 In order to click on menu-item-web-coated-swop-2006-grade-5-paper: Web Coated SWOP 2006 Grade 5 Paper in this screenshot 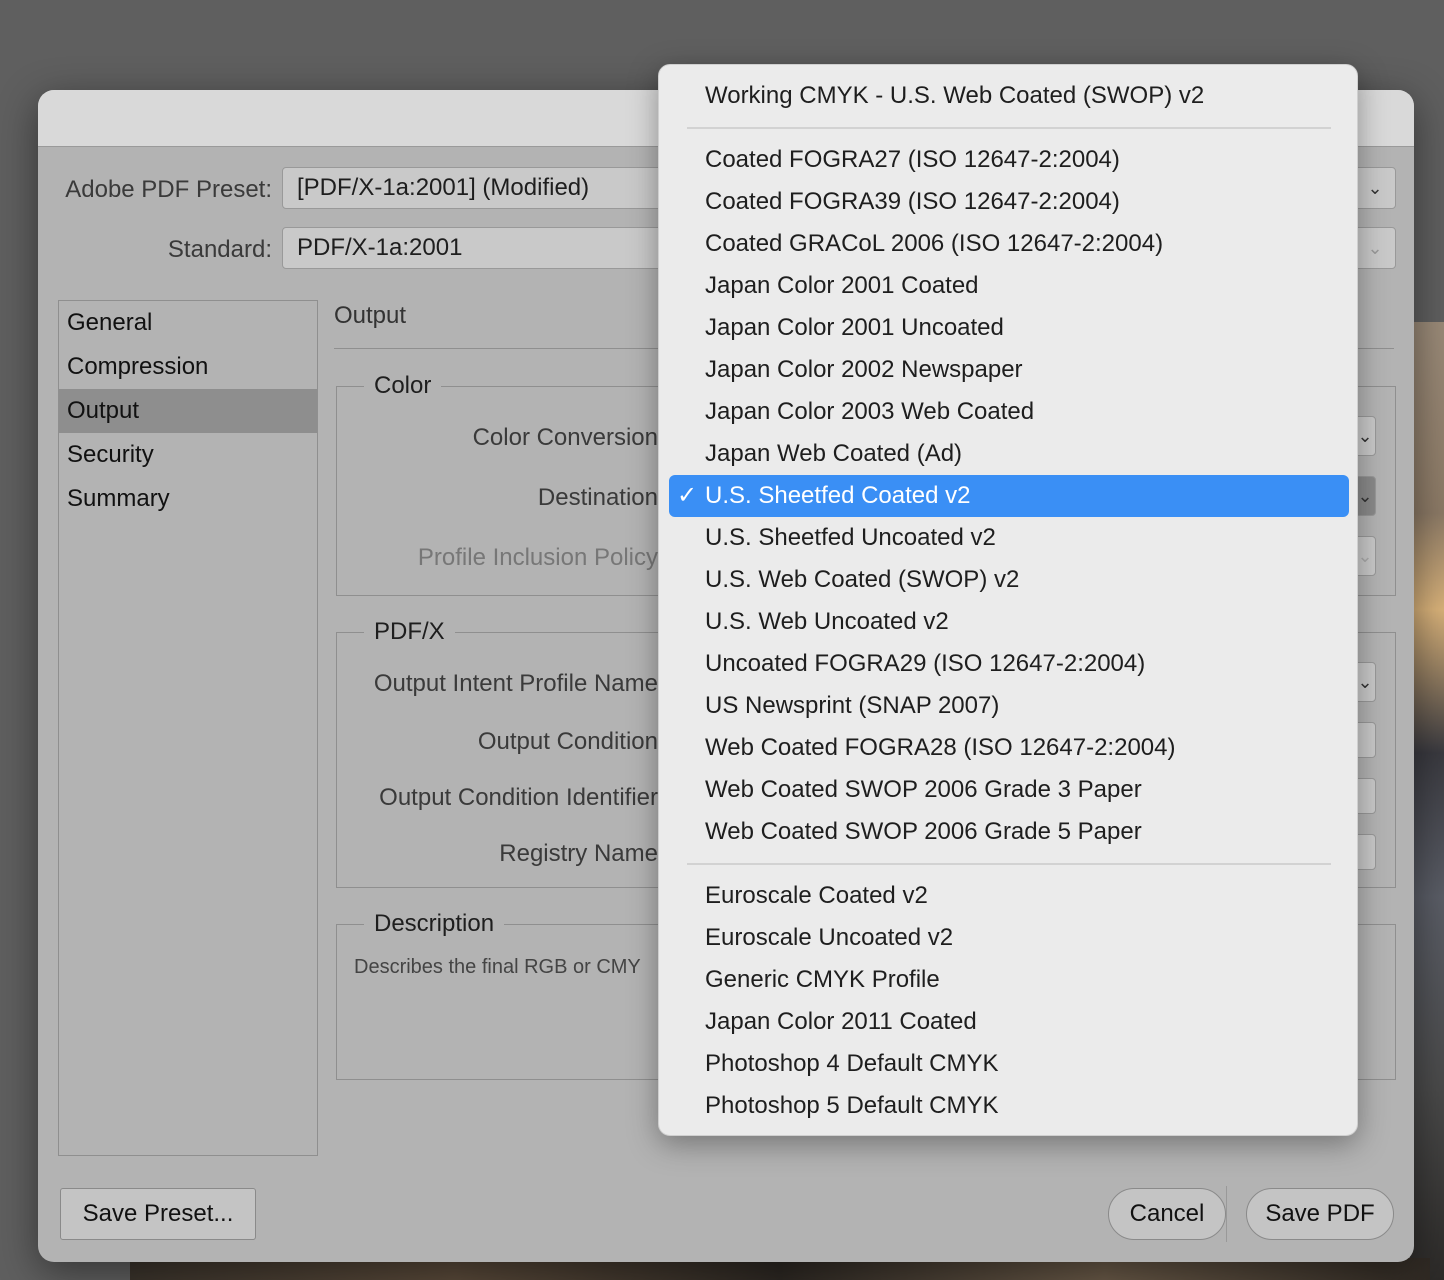, I will do `click(1009, 832)`.